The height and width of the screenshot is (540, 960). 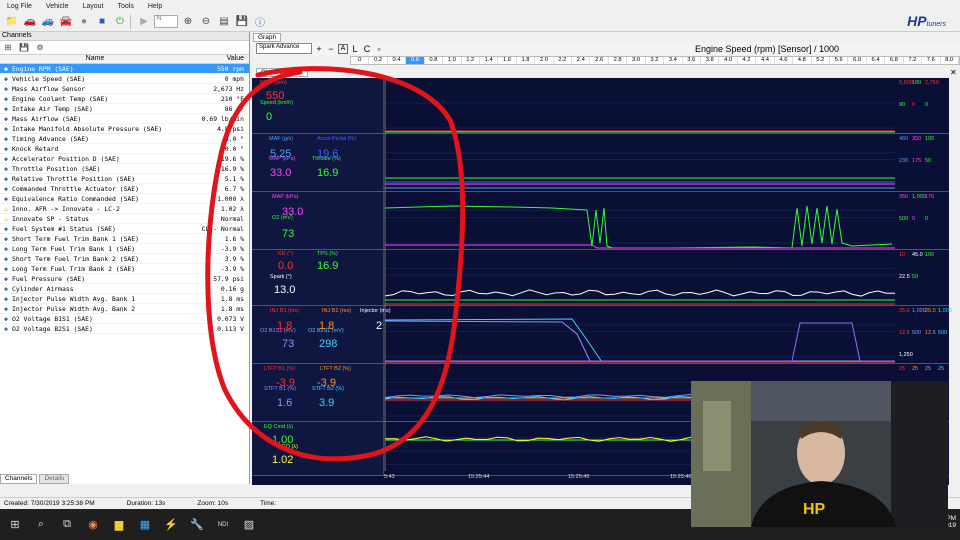 What do you see at coordinates (144, 22) in the screenshot?
I see `play-icon: ▶` at bounding box center [144, 22].